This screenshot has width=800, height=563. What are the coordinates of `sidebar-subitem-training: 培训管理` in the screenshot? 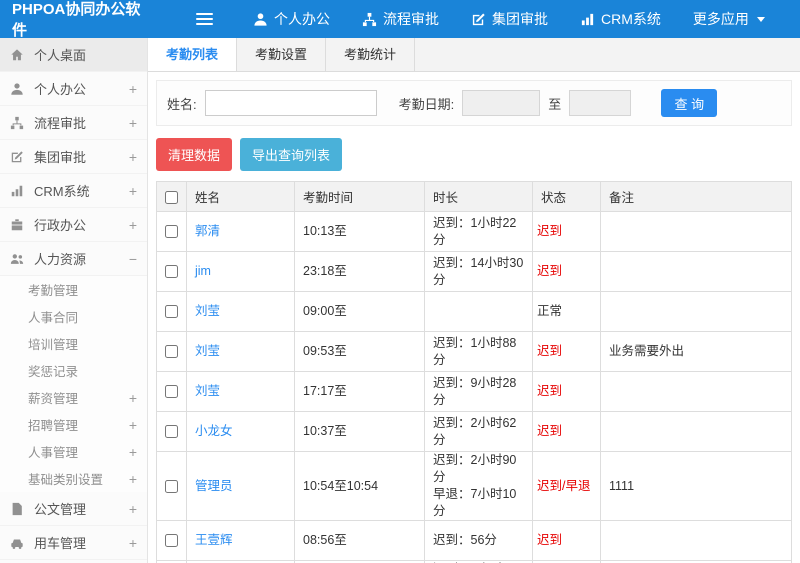 It's located at (73, 343).